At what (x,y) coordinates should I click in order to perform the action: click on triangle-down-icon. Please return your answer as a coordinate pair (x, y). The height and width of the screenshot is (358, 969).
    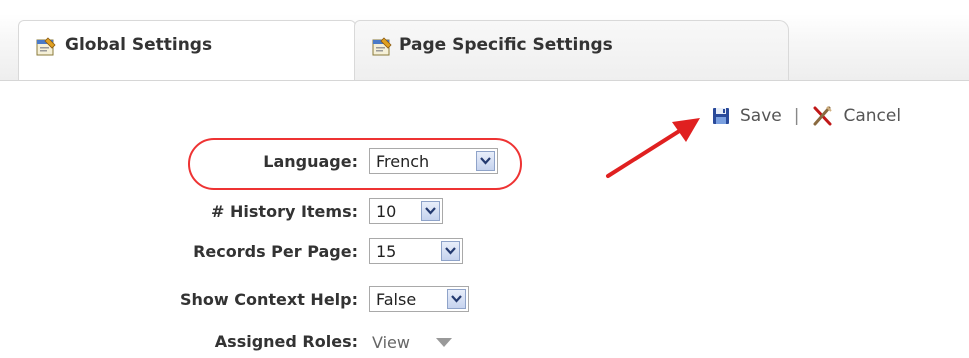
    Looking at the image, I should click on (443, 342).